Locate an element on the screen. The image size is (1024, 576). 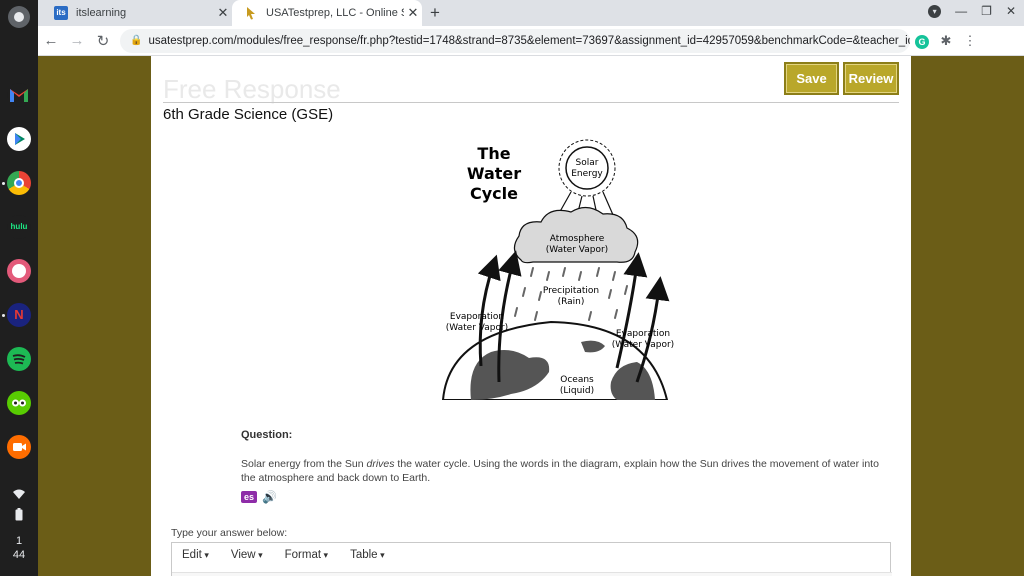
editor-toolbar is located at coordinates (532, 574).